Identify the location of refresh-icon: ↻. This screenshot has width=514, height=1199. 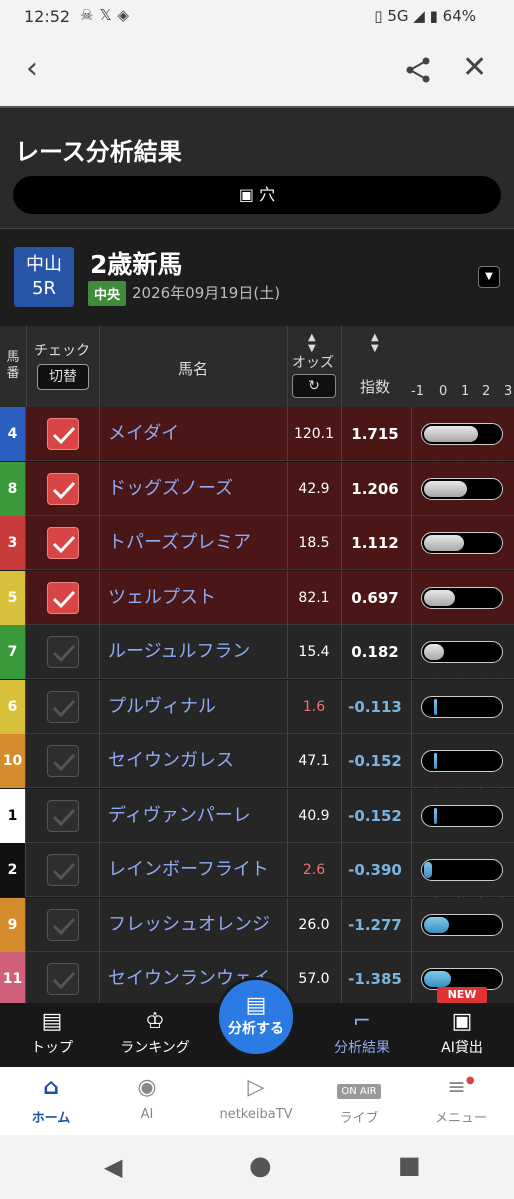
(314, 386).